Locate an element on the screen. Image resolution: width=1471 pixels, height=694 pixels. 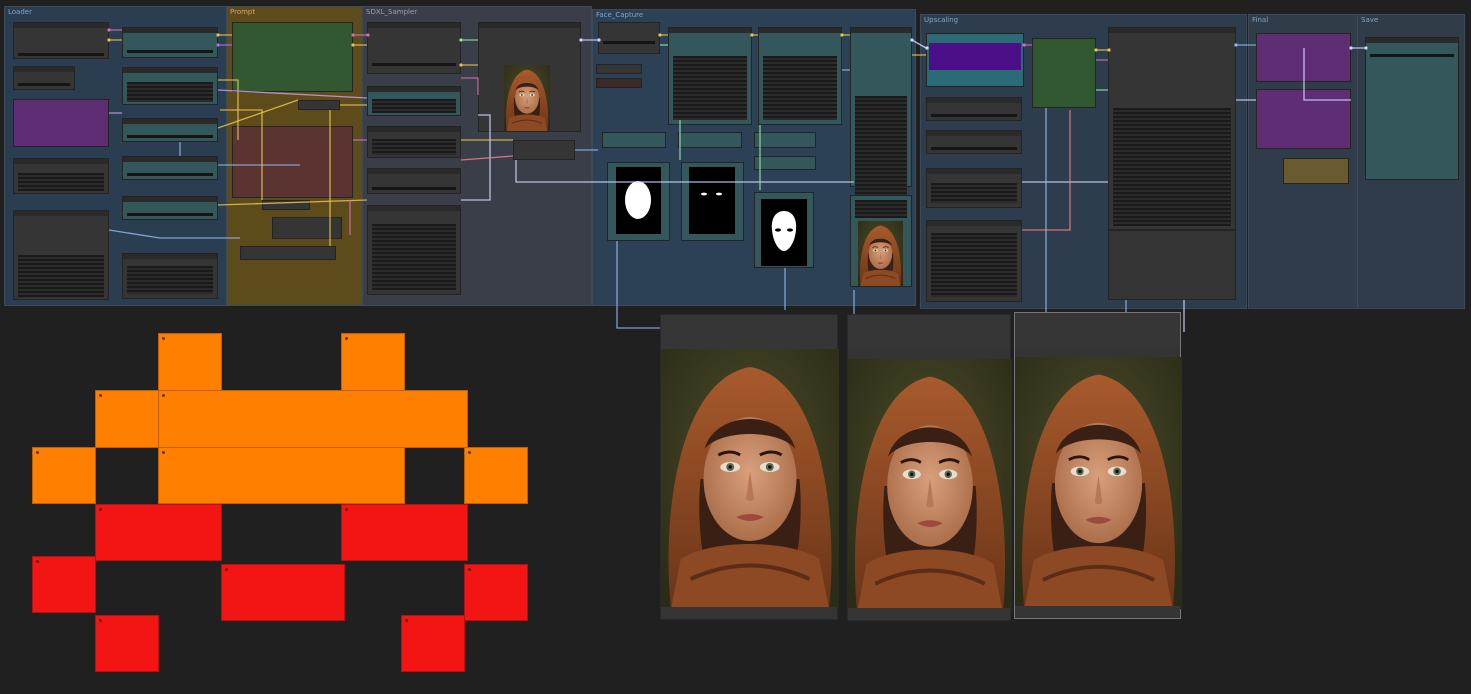
upscale-tile-image is located at coordinates (1170, 265).